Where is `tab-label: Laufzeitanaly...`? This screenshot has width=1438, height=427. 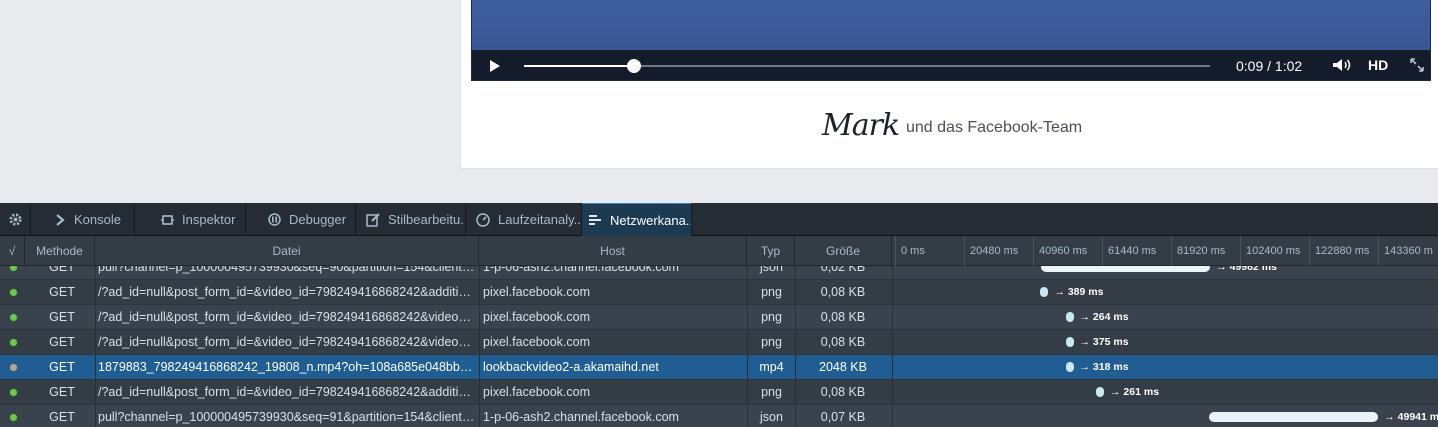
tab-label: Laufzeitanaly... is located at coordinates (540, 219).